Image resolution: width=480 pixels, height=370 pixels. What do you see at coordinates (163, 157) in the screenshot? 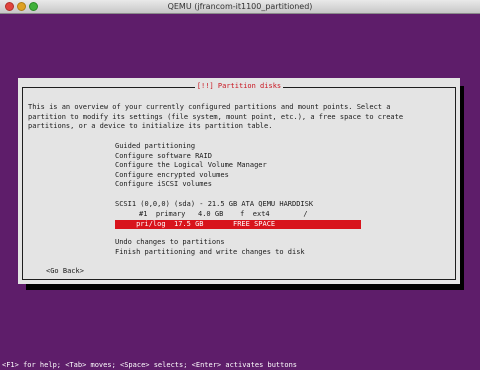
I see `menu-configure-software-raid: Configure software RAID` at bounding box center [163, 157].